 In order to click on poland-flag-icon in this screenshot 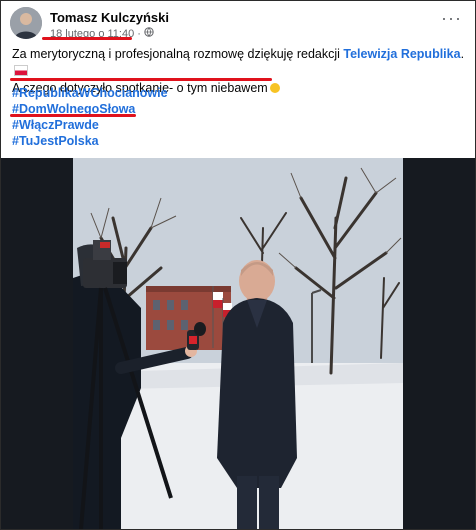, I will do `click(21, 70)`.